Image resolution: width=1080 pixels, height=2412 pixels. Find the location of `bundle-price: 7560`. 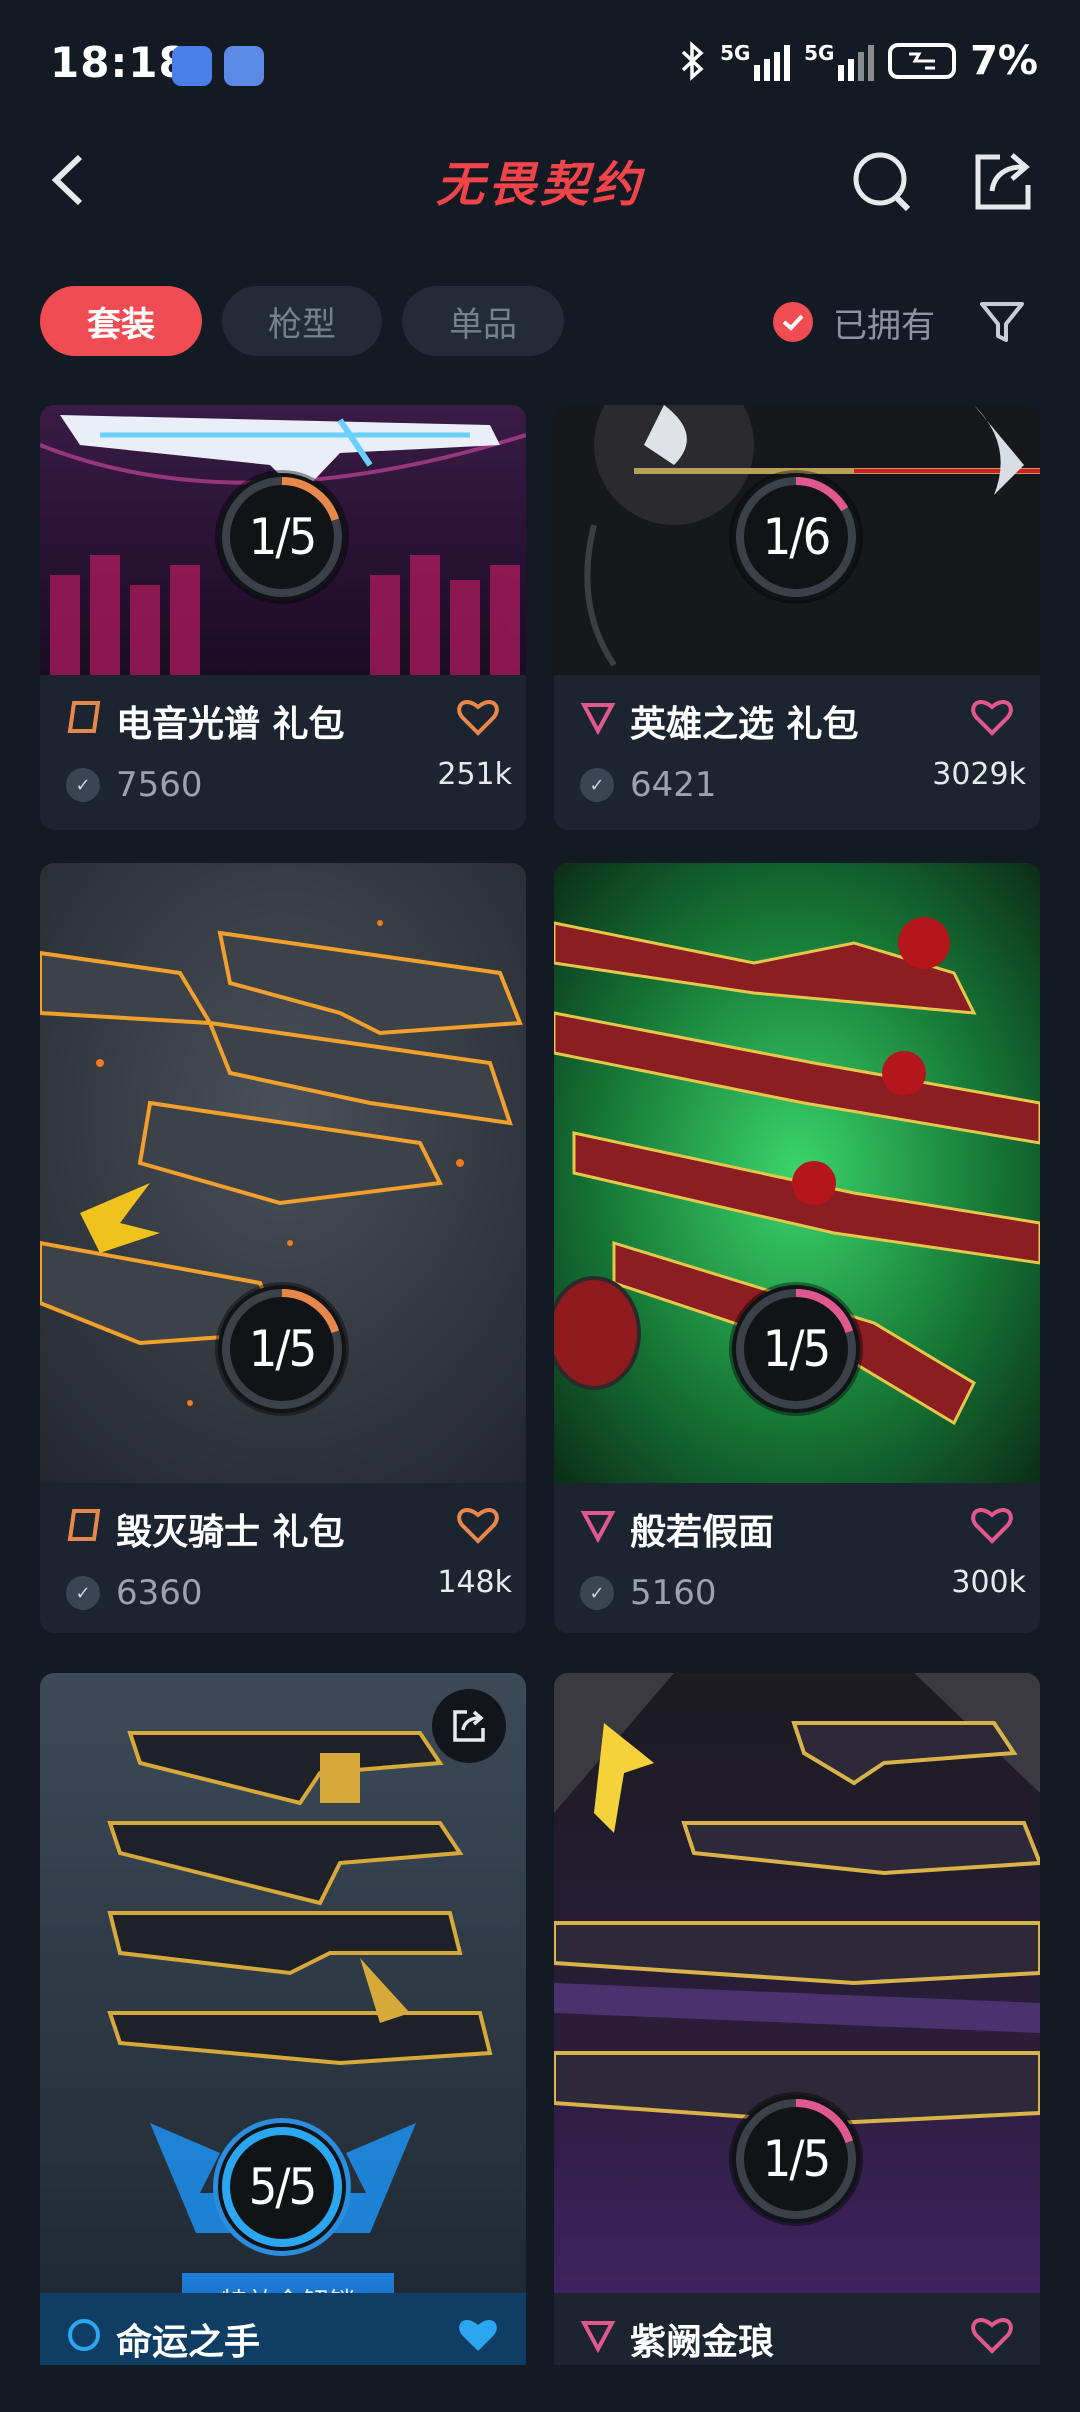

bundle-price: 7560 is located at coordinates (159, 785).